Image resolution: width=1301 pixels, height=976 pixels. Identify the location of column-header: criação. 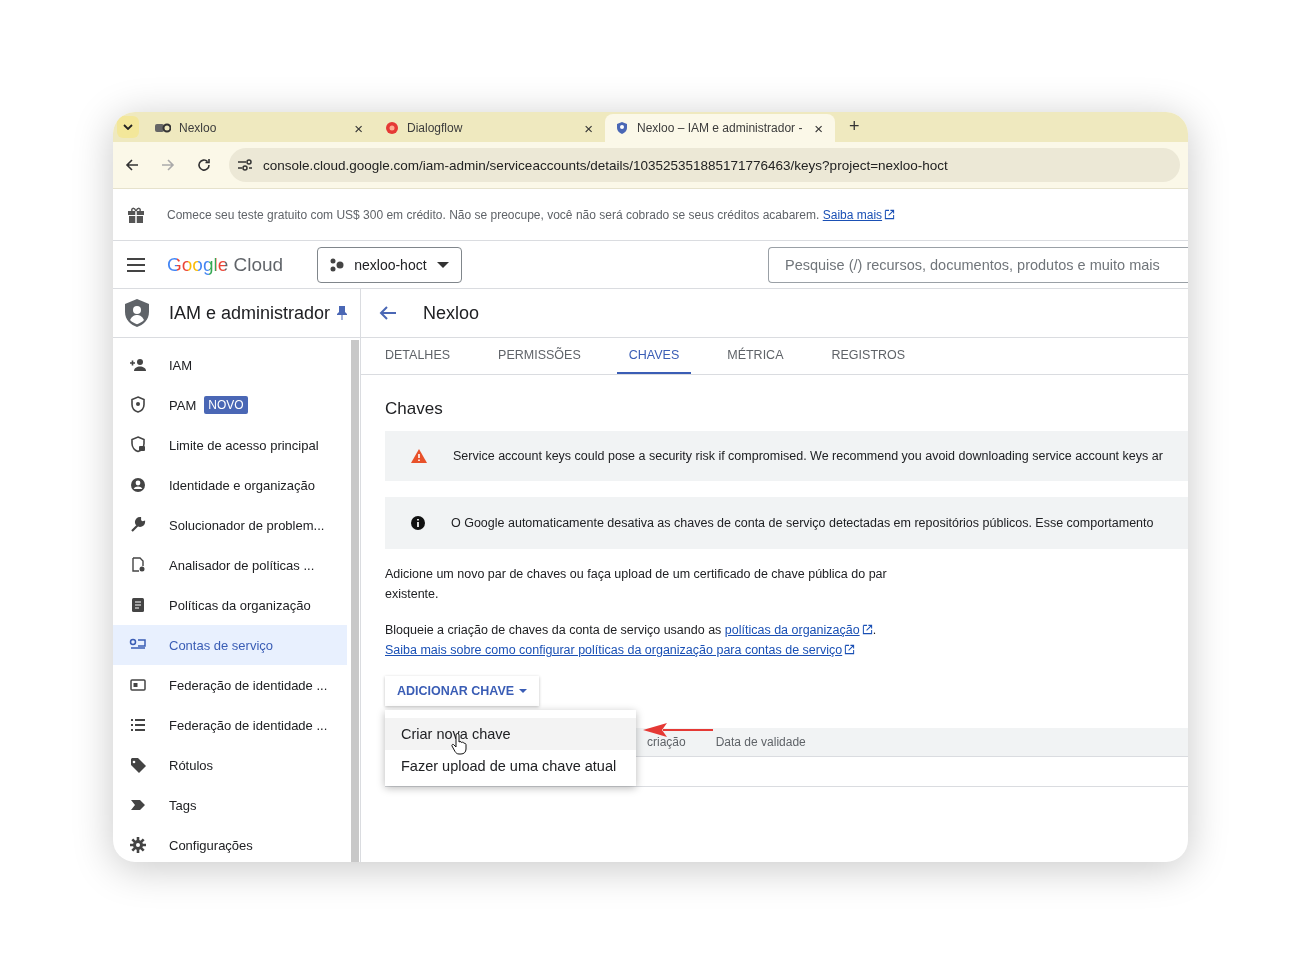
(666, 742).